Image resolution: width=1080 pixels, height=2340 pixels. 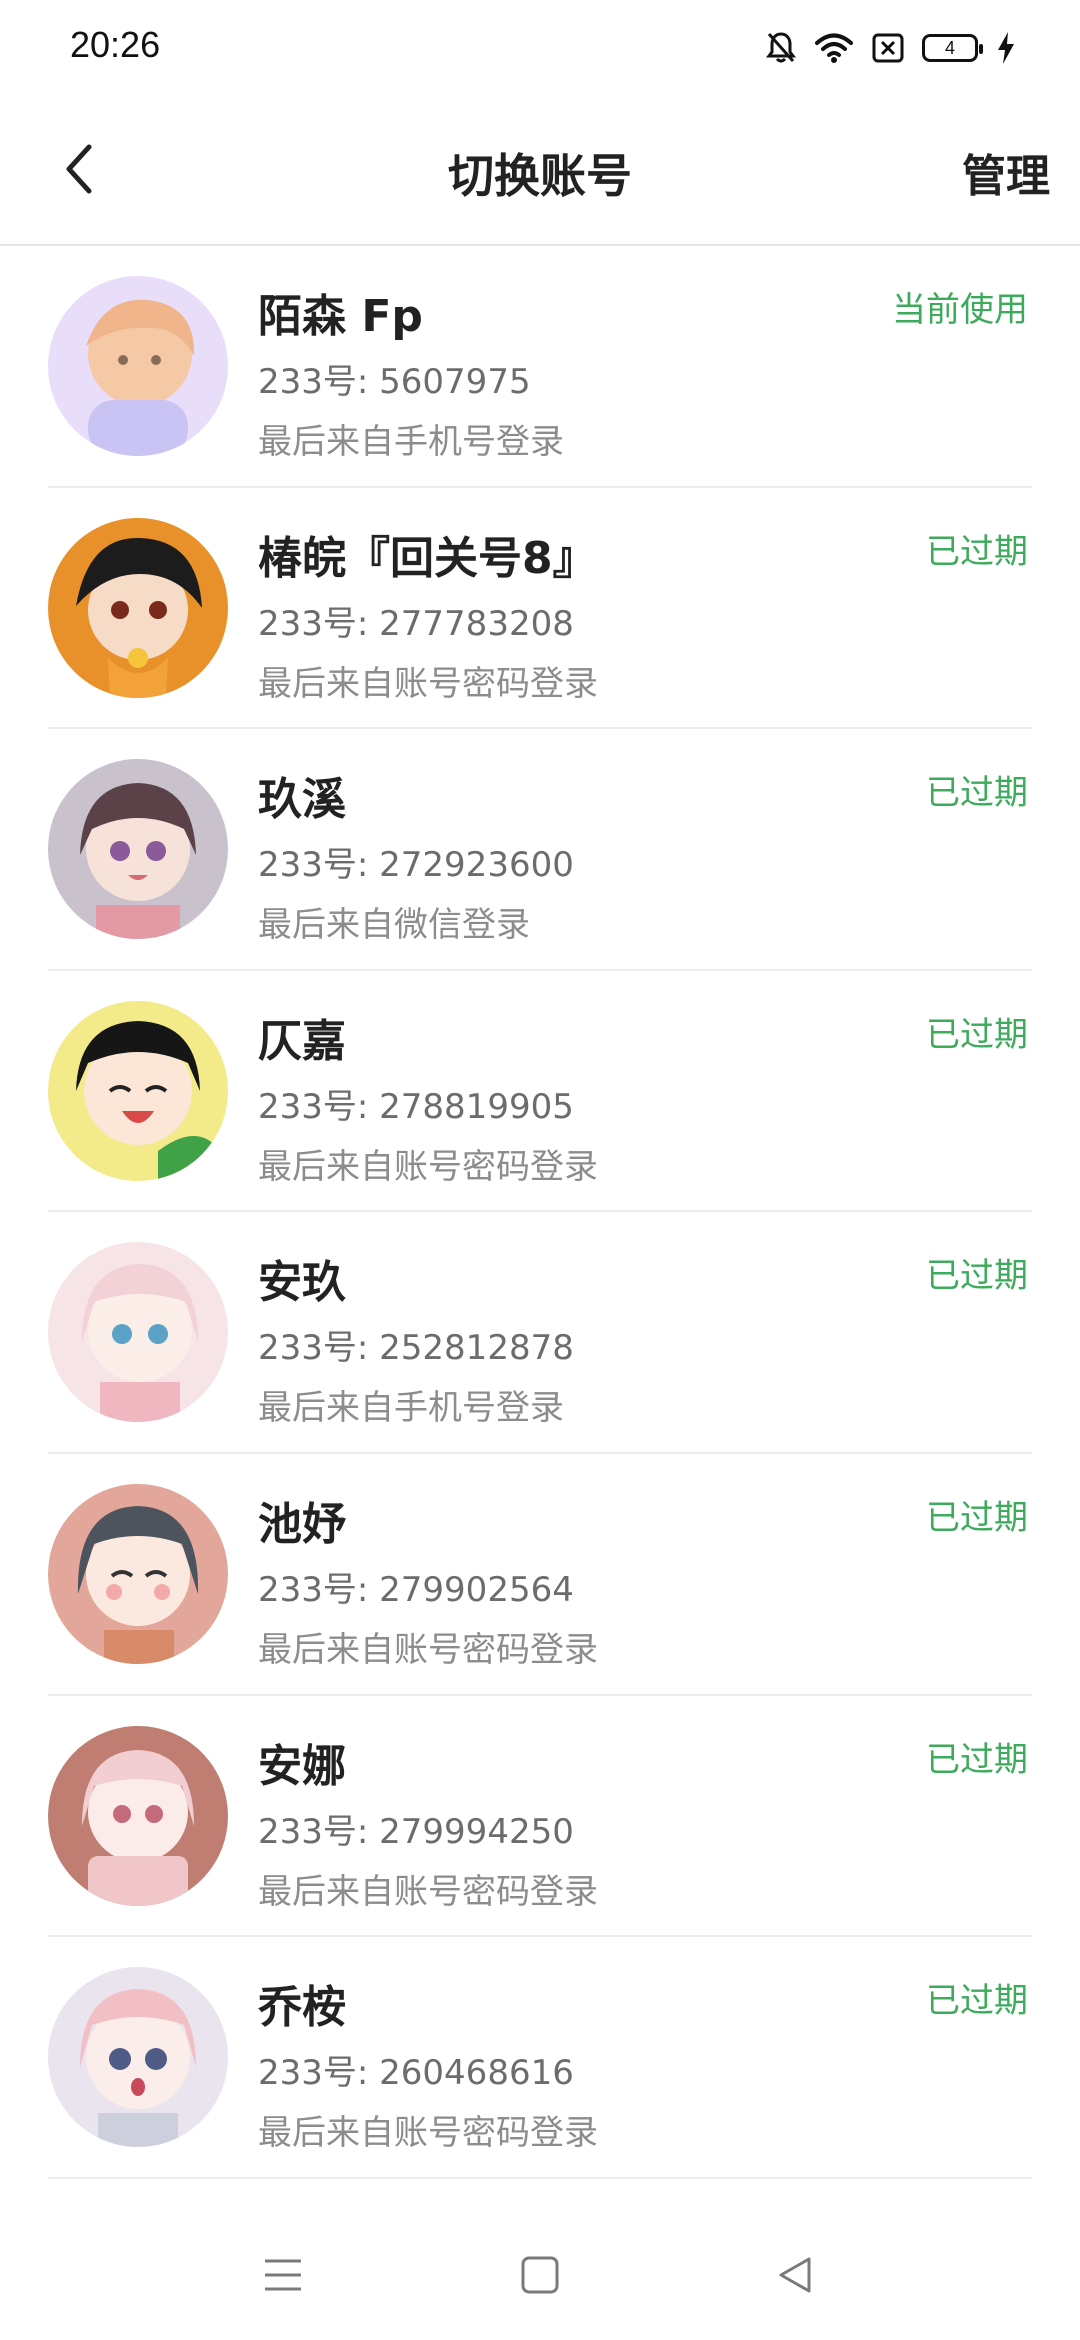 I want to click on home-icon, so click(x=540, y=2275).